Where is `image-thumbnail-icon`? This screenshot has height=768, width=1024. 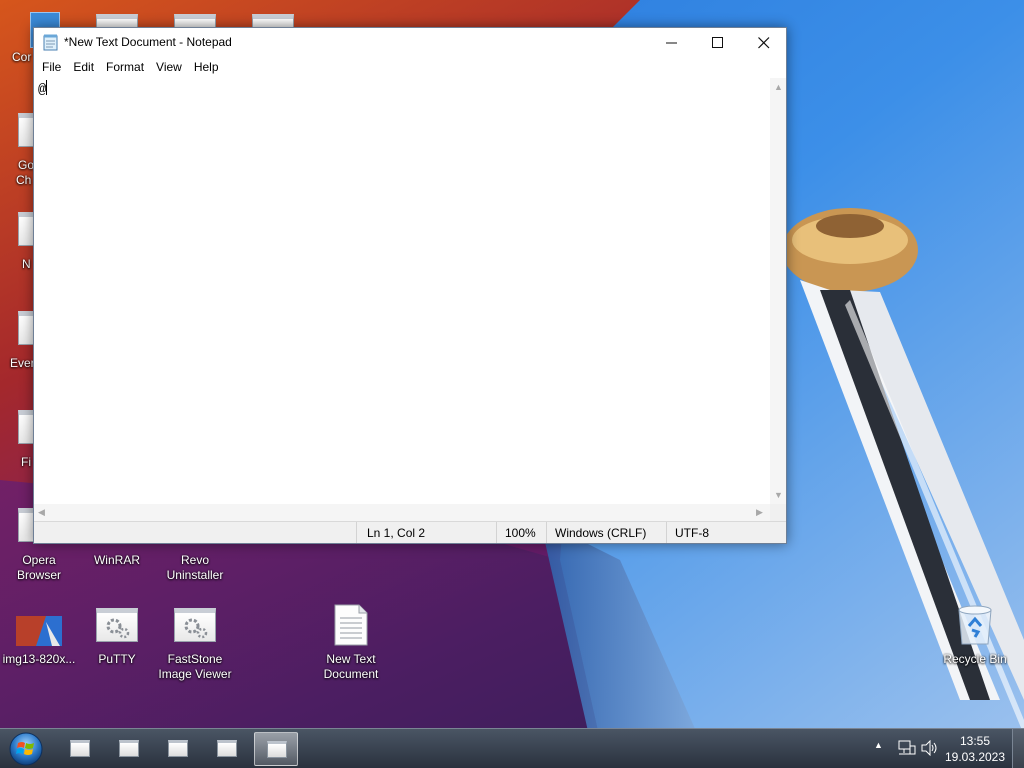 image-thumbnail-icon is located at coordinates (39, 627).